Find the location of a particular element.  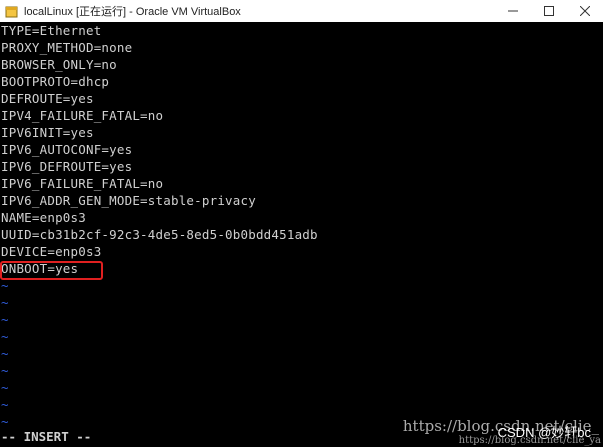

config-line: TYPE=Ethernet is located at coordinates (51, 30).